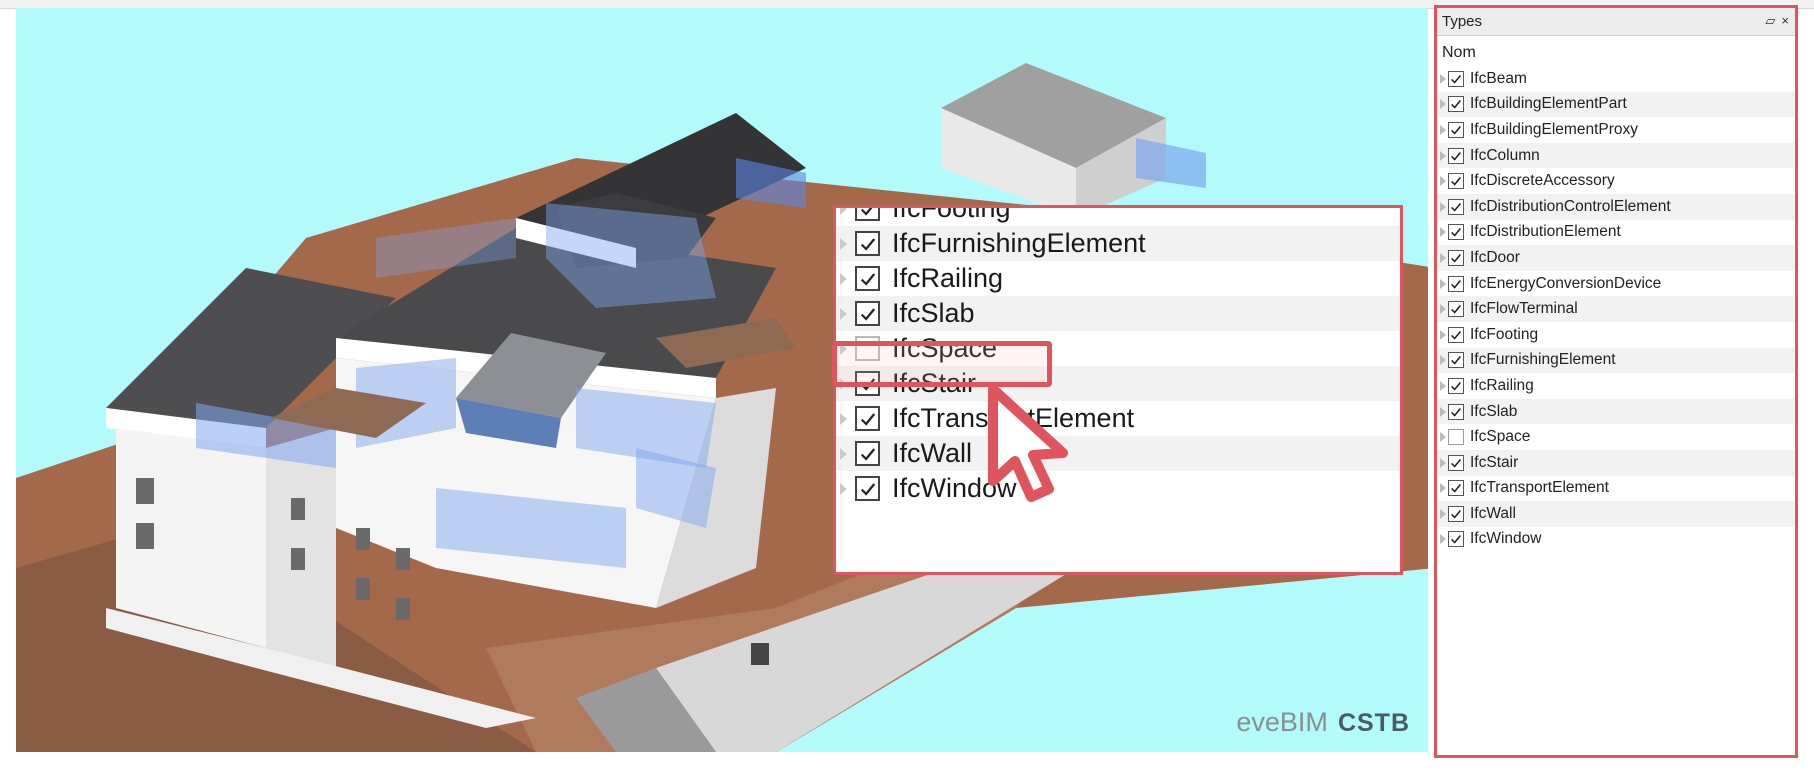 Image resolution: width=1814 pixels, height=772 pixels. Describe the element at coordinates (1770, 21) in the screenshot. I see `pin-icon: ▱` at that location.